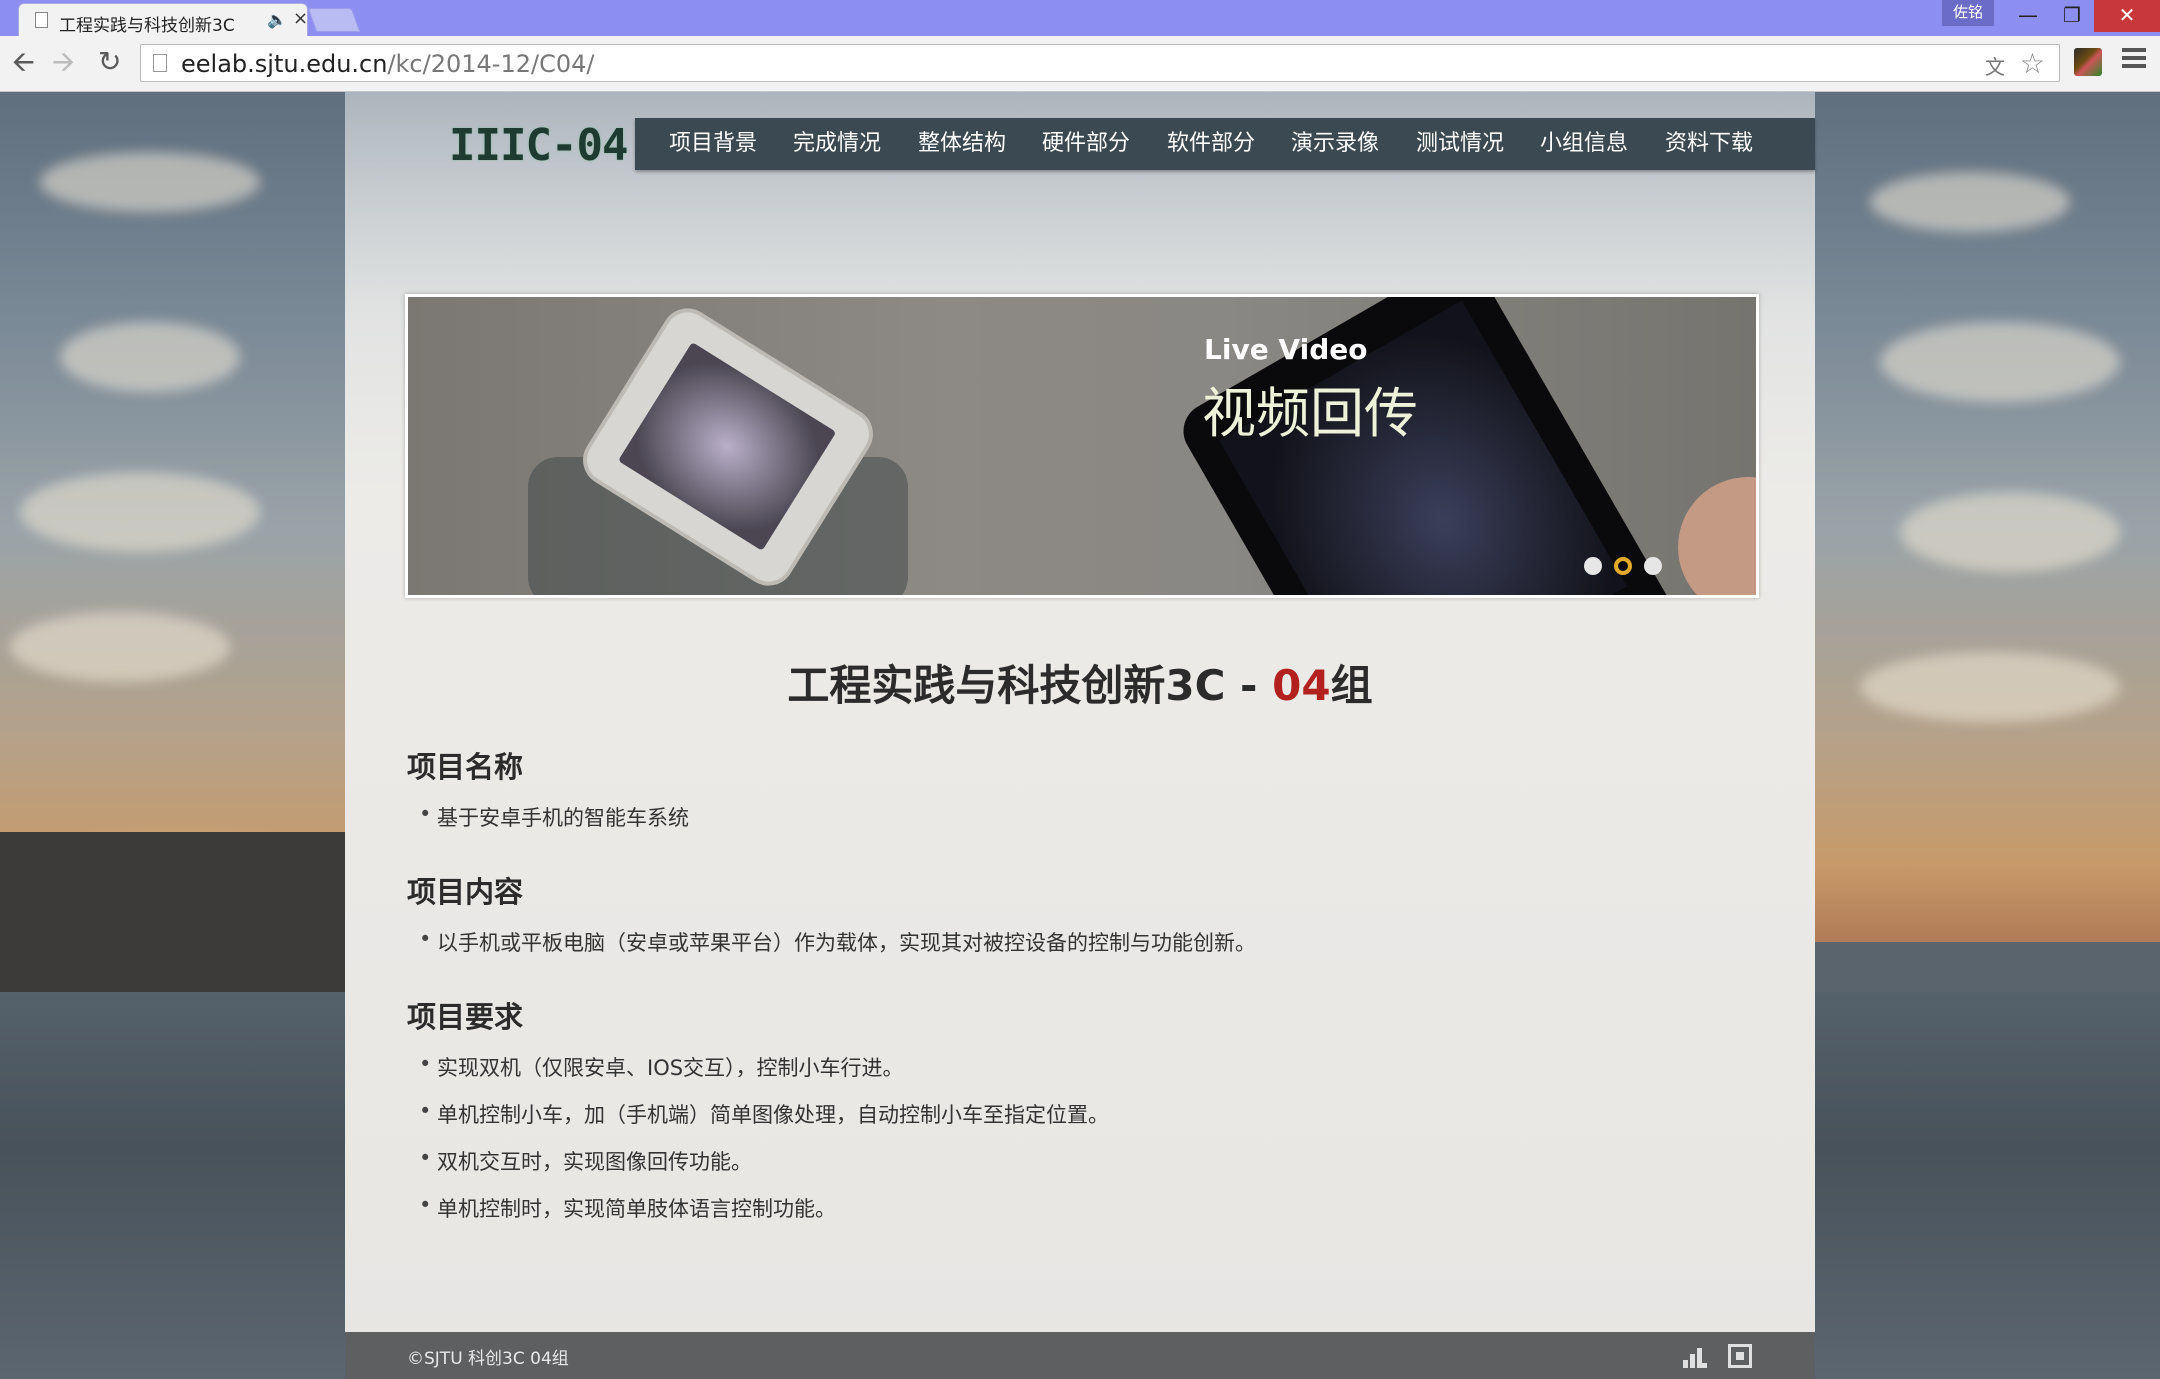  What do you see at coordinates (837, 144) in the screenshot?
I see `nav-item-progress: 完成情况` at bounding box center [837, 144].